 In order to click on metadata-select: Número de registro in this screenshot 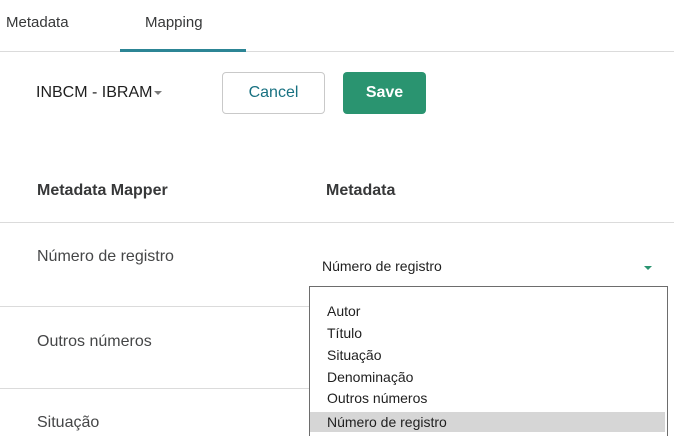, I will do `click(487, 264)`.